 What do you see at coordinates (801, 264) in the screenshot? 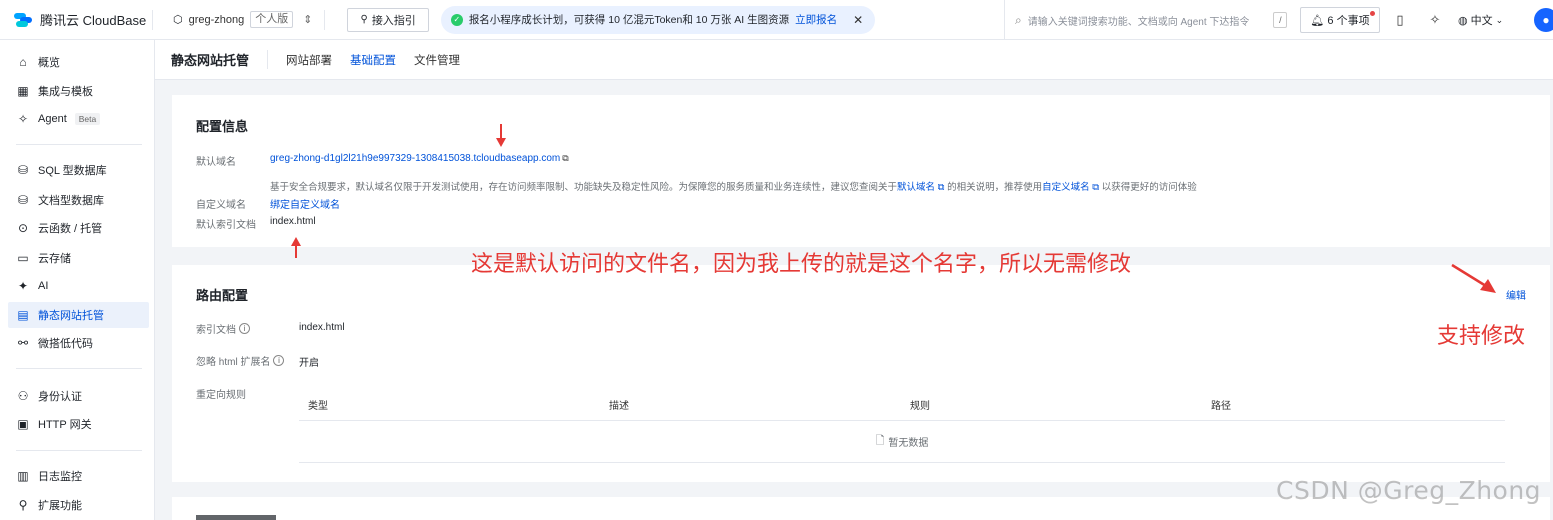
I see `annotation-main: 这是默认访问的文件名，因为我上传的就是这个名字，所以无需修改` at bounding box center [801, 264].